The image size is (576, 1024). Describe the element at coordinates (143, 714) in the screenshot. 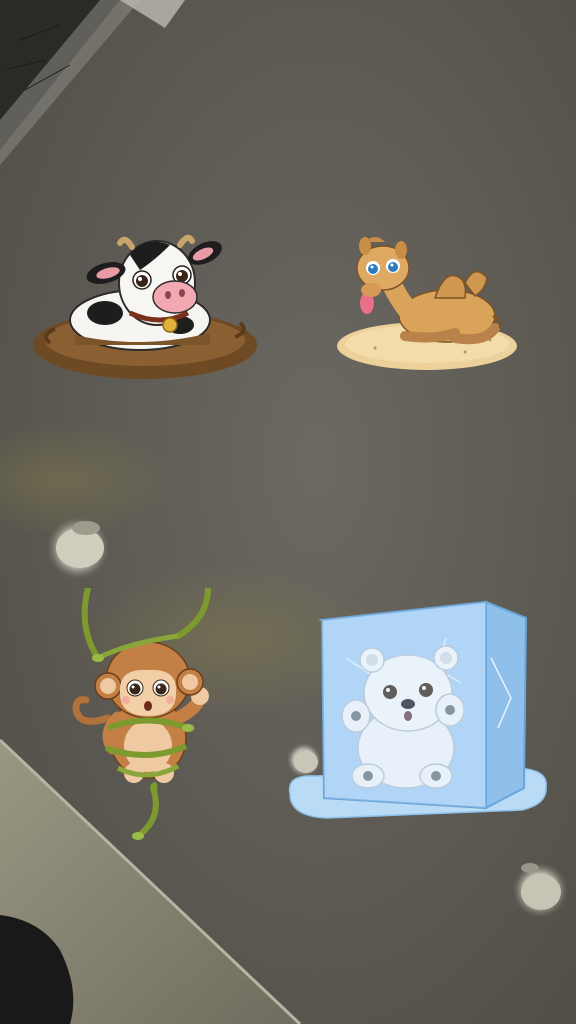

I see `monkey-icon` at that location.